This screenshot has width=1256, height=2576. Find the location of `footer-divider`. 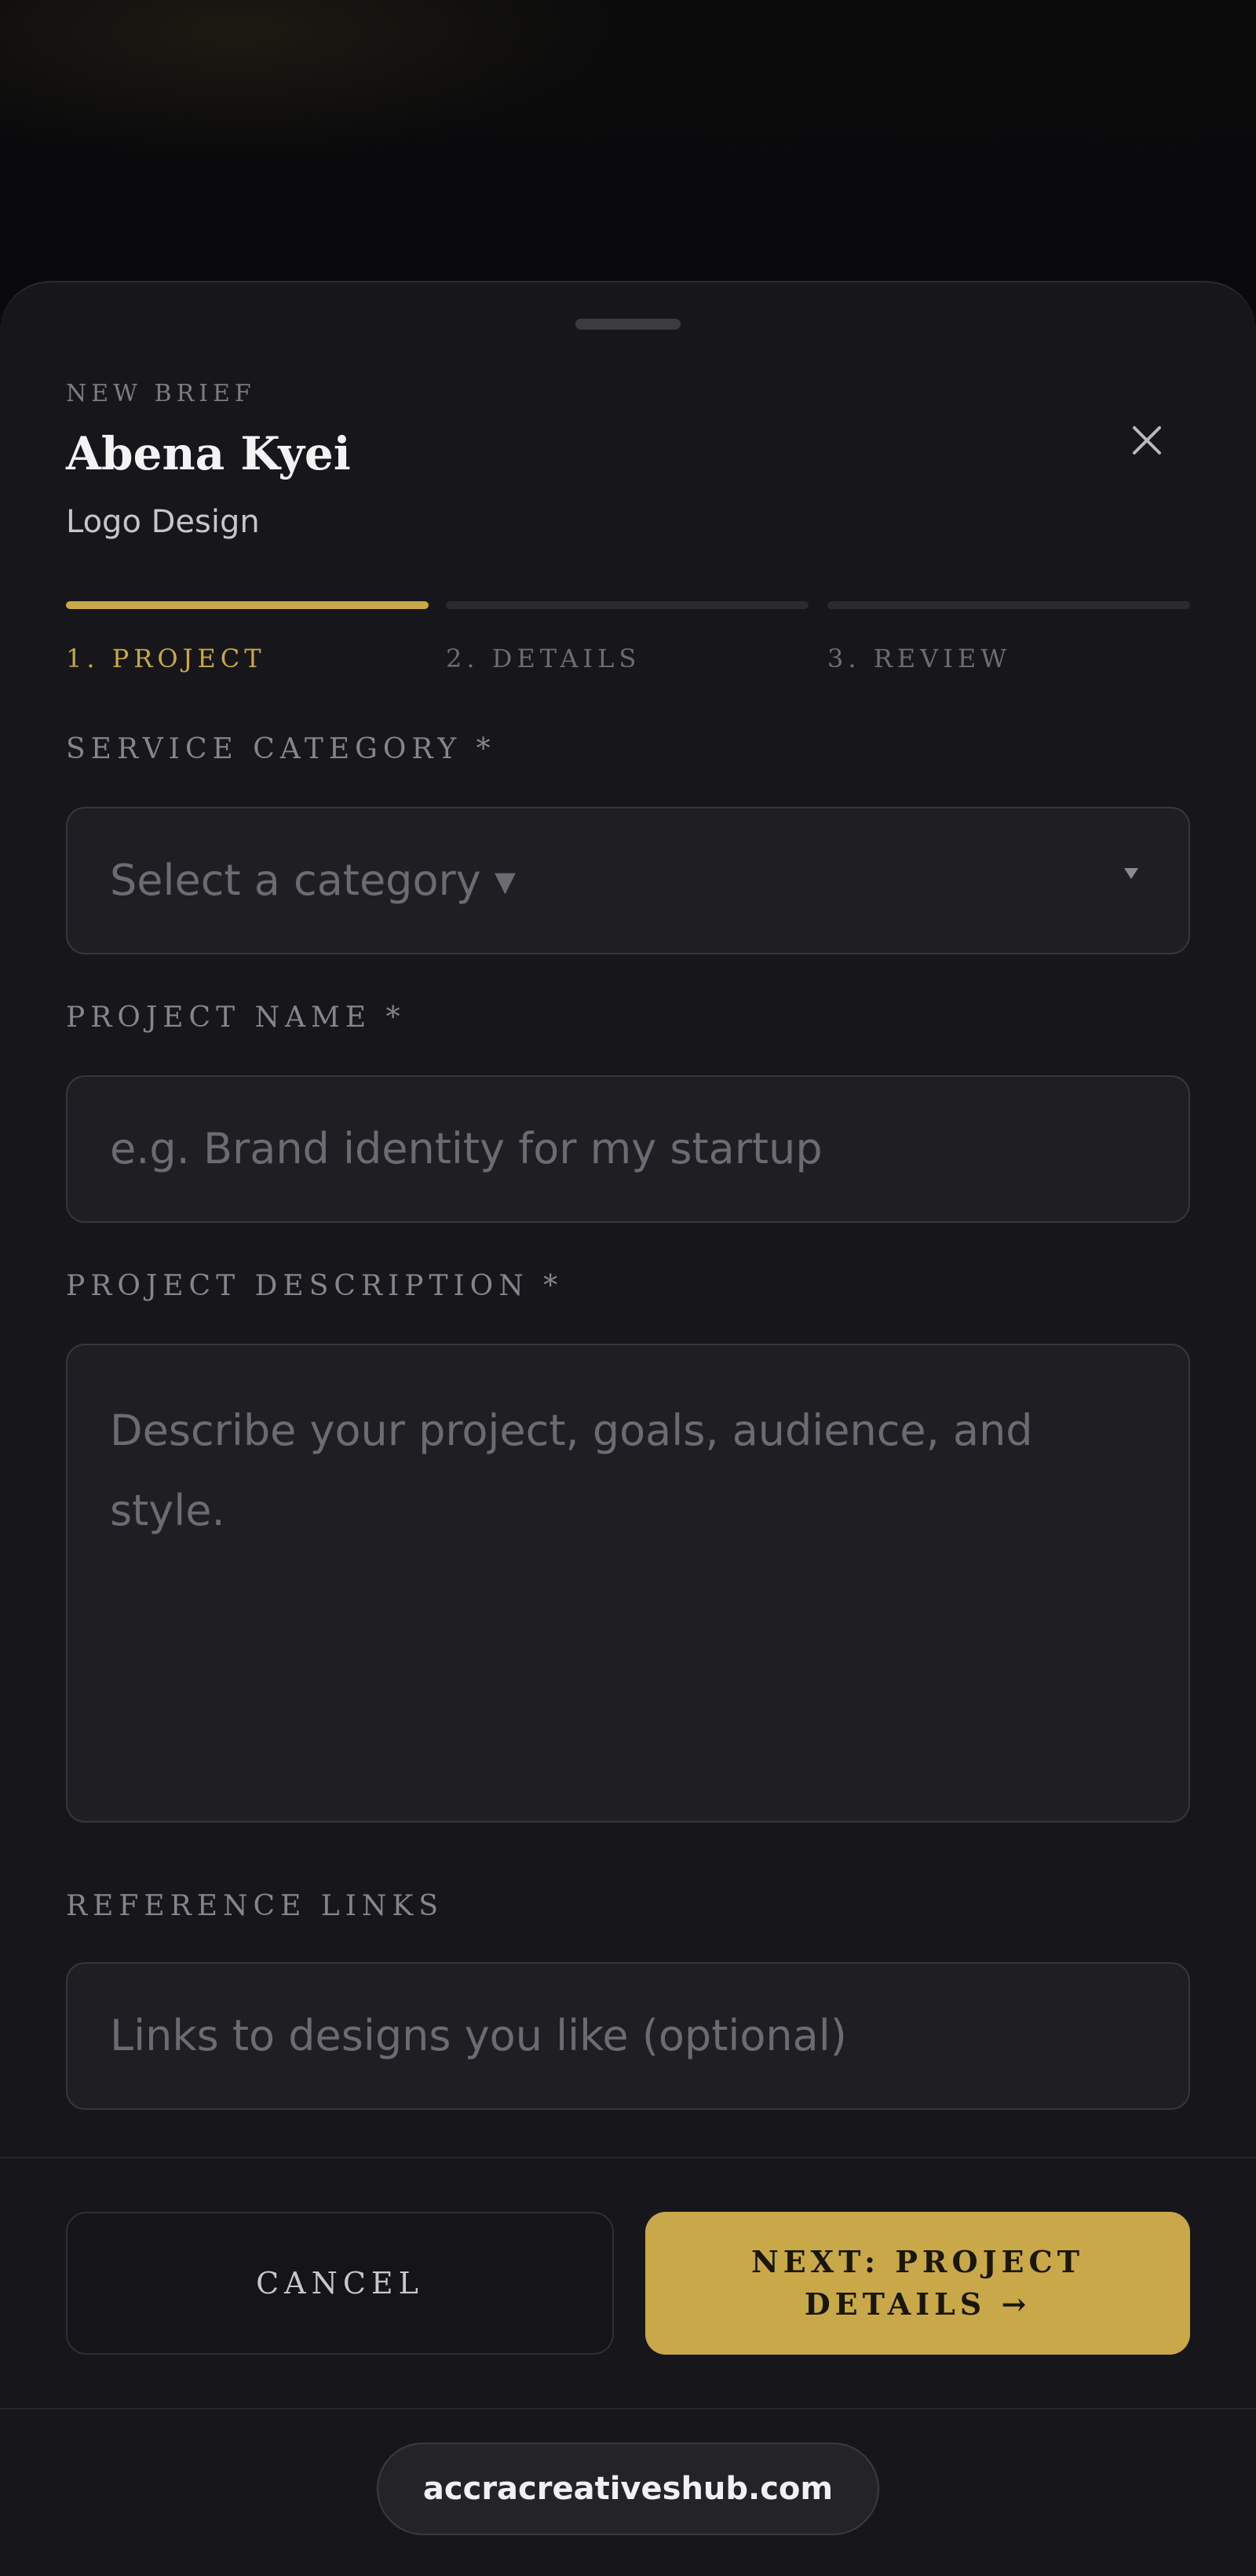

footer-divider is located at coordinates (628, 2157).